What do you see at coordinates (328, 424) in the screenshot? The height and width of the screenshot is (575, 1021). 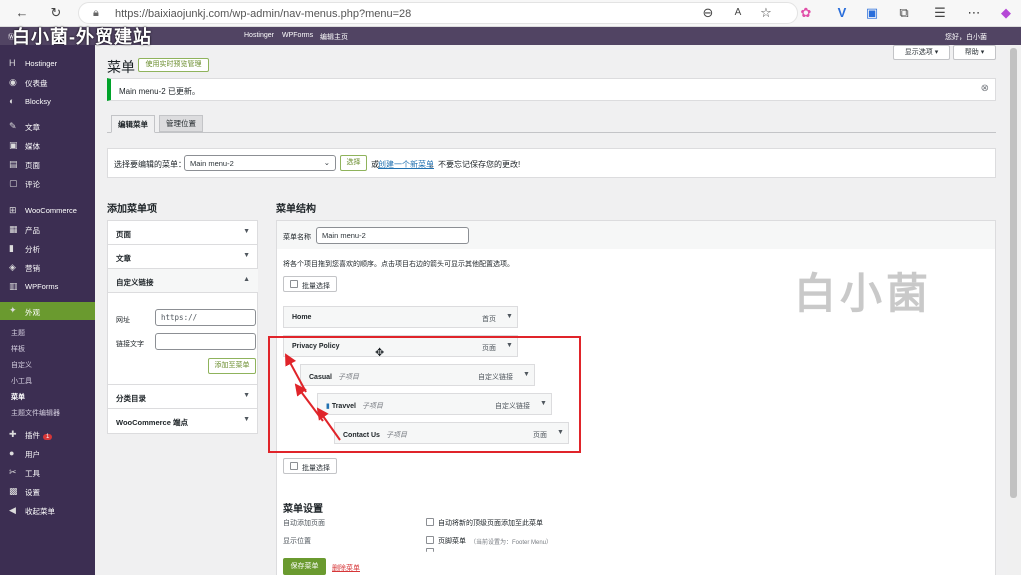 I see `arrow-contact-to-travvel` at bounding box center [328, 424].